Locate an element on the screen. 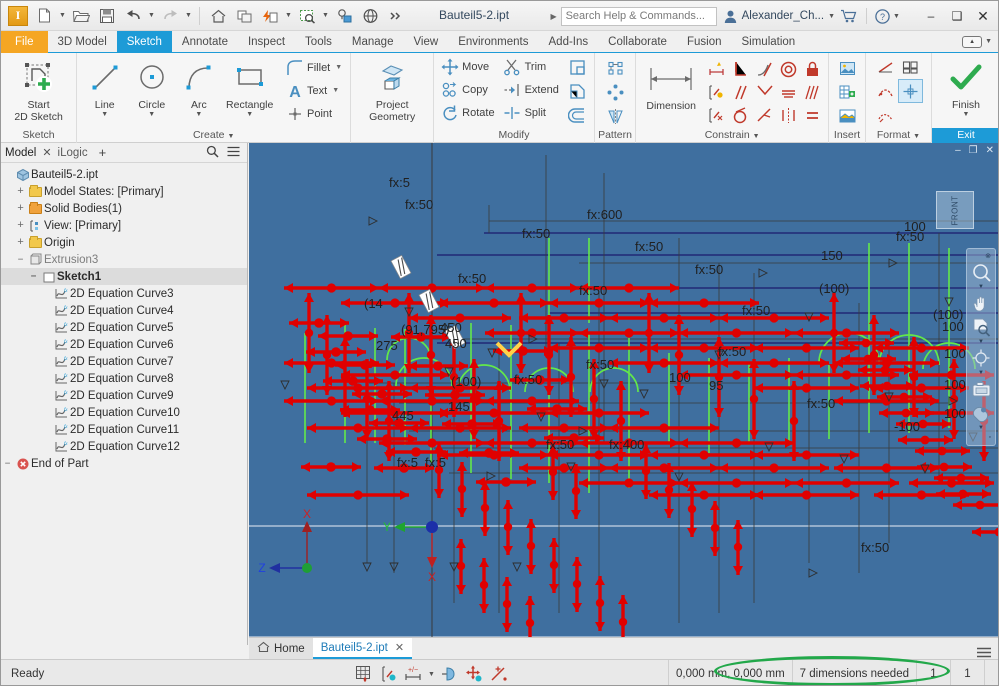 The width and height of the screenshot is (999, 686). tab-bauteil5-2-close-icon: ✕ is located at coordinates (399, 647).